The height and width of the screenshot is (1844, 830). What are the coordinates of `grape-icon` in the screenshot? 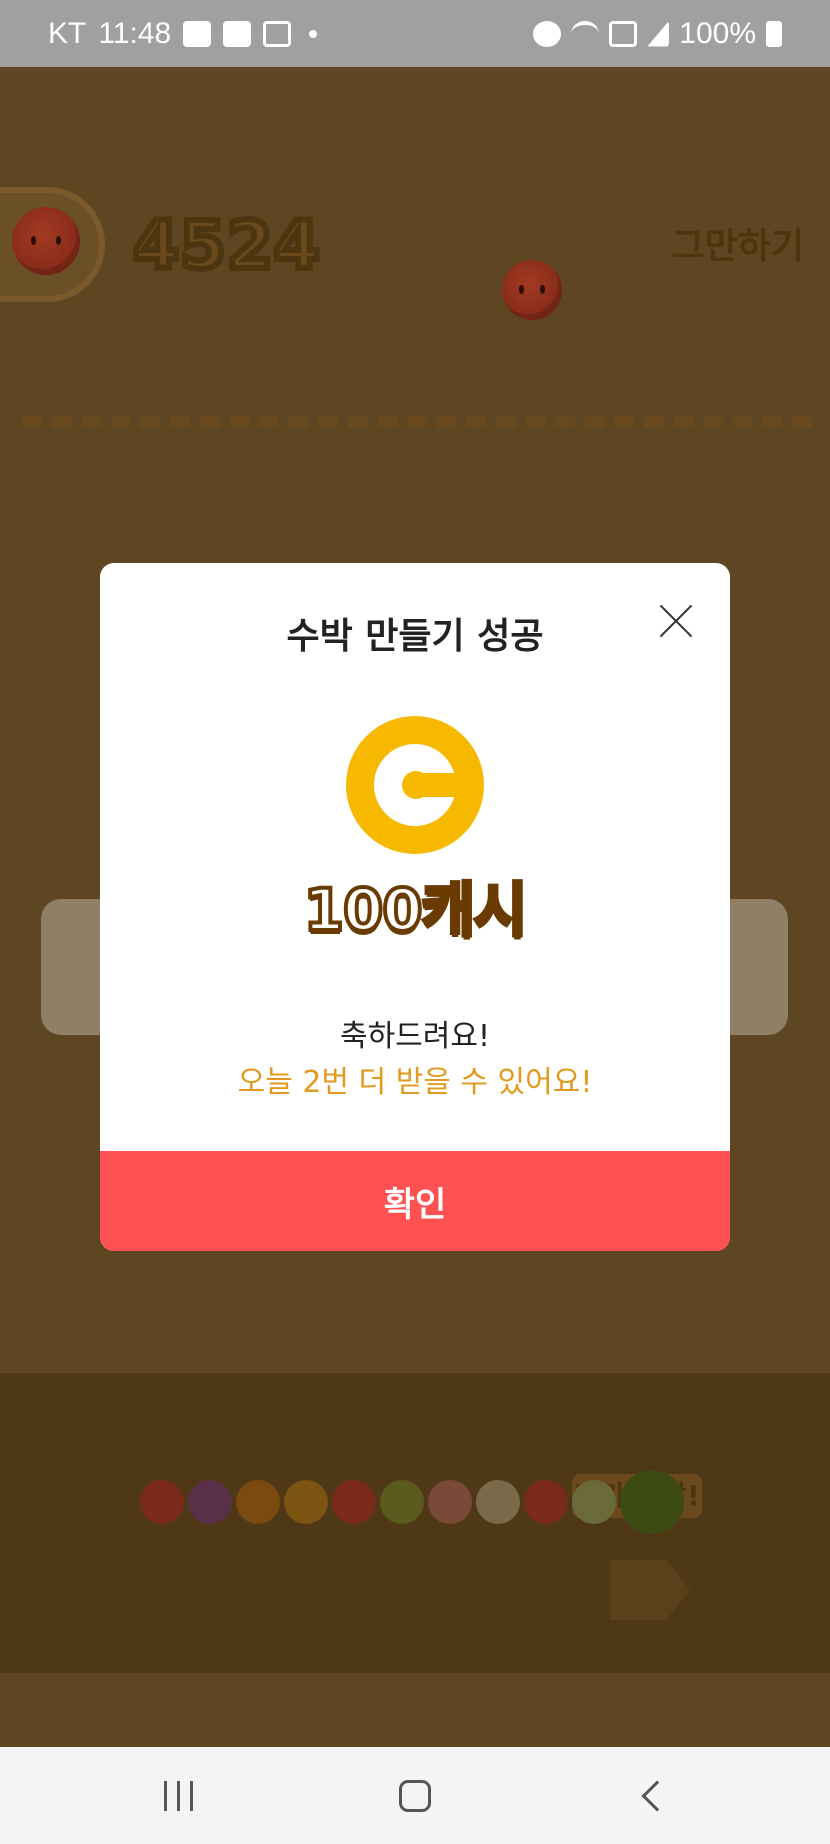 It's located at (210, 1502).